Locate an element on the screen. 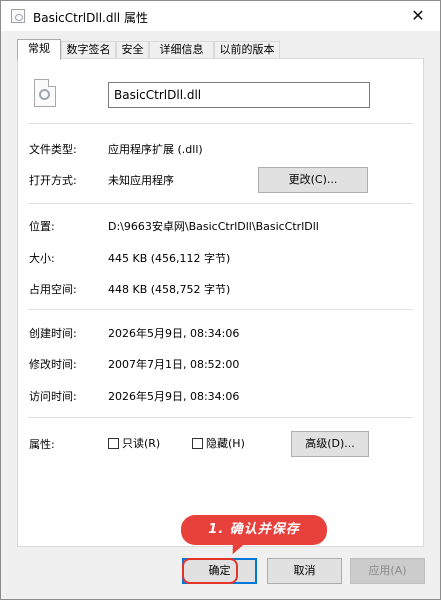  location-label: 位置: is located at coordinates (42, 226).